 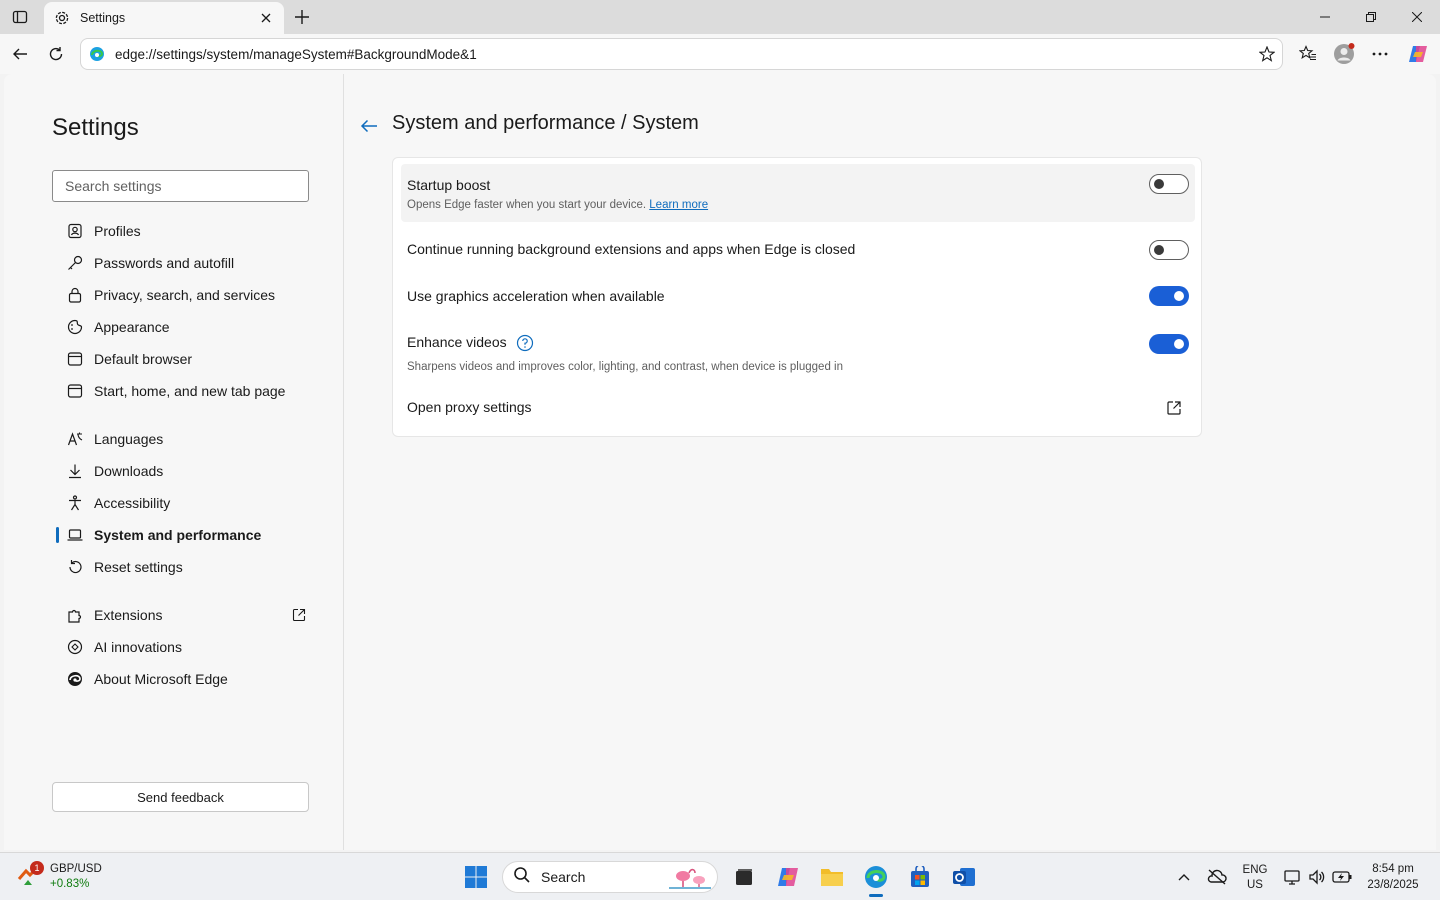 I want to click on keyboard-layout: US, so click(x=1255, y=885).